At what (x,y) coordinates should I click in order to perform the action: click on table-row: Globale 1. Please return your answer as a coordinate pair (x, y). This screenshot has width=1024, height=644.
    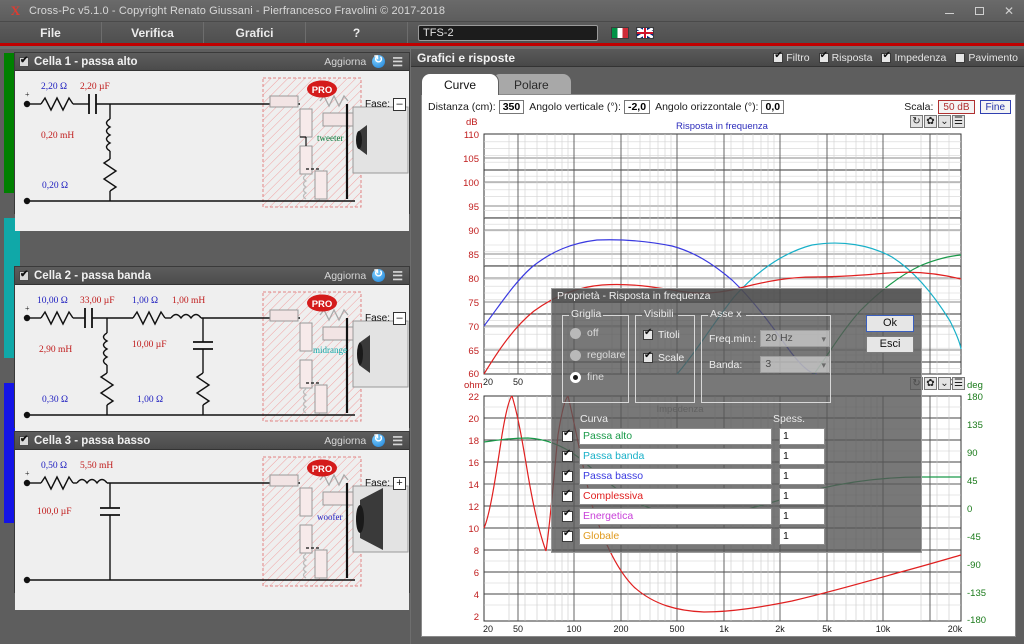
    Looking at the image, I should click on (737, 536).